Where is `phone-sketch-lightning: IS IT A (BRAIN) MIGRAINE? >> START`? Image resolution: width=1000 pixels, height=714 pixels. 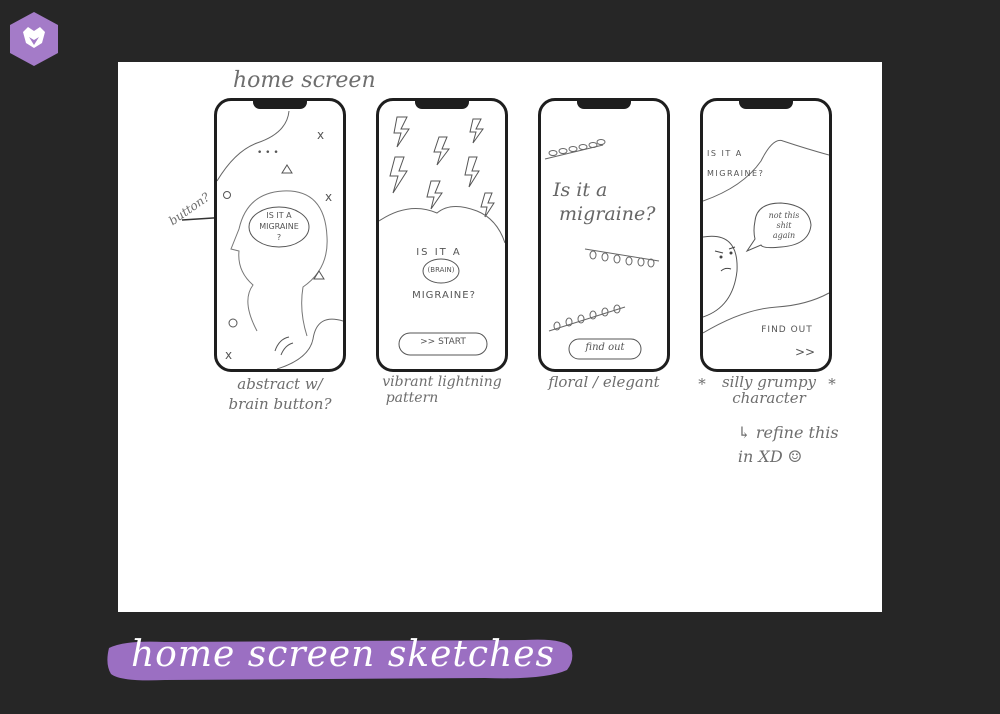
phone-sketch-lightning: IS IT A (BRAIN) MIGRAINE? >> START is located at coordinates (442, 235).